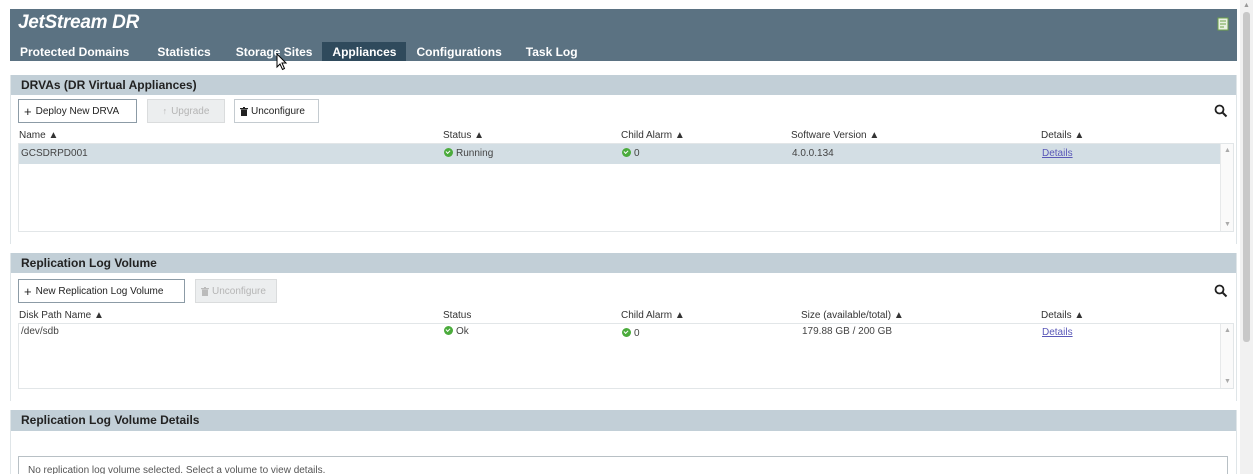 The width and height of the screenshot is (1253, 474). I want to click on report-icon, so click(1223, 24).